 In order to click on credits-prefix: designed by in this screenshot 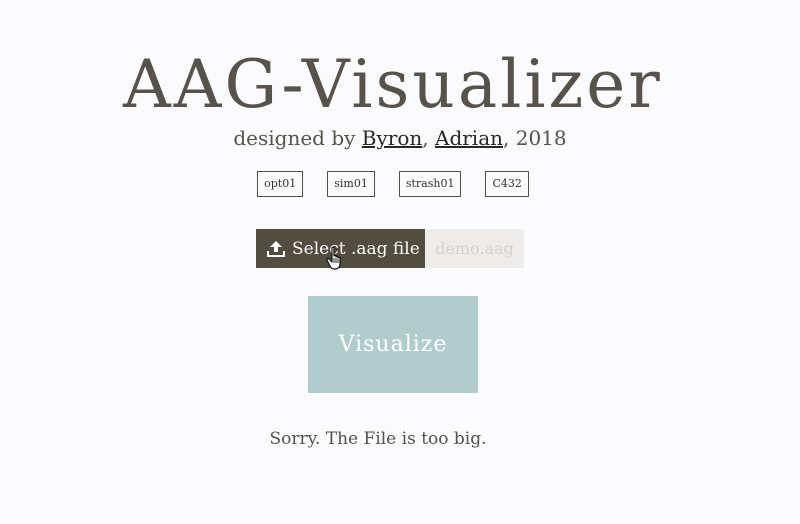, I will do `click(297, 138)`.